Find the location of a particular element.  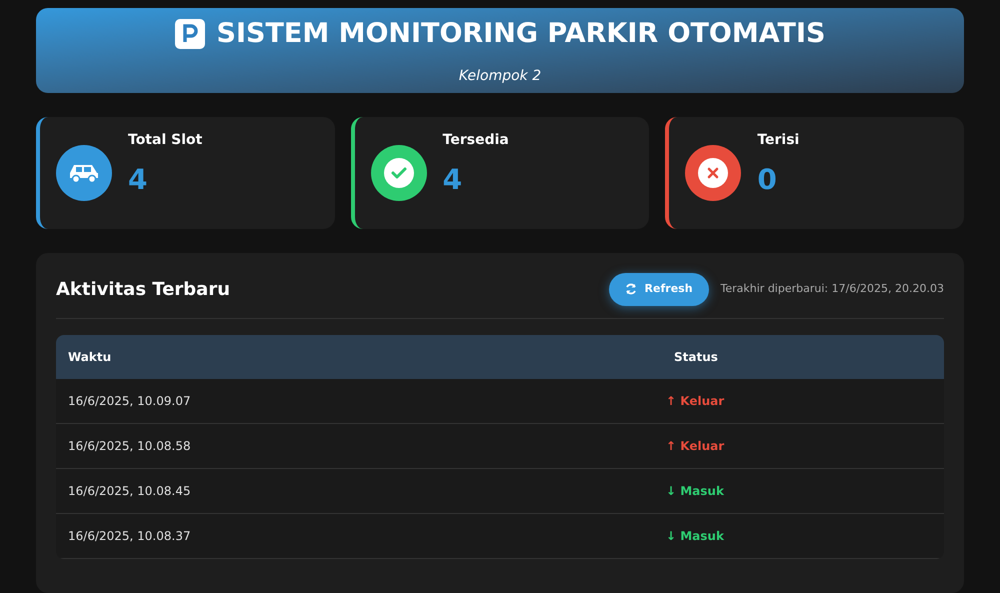

stat-value: 0 is located at coordinates (767, 180).